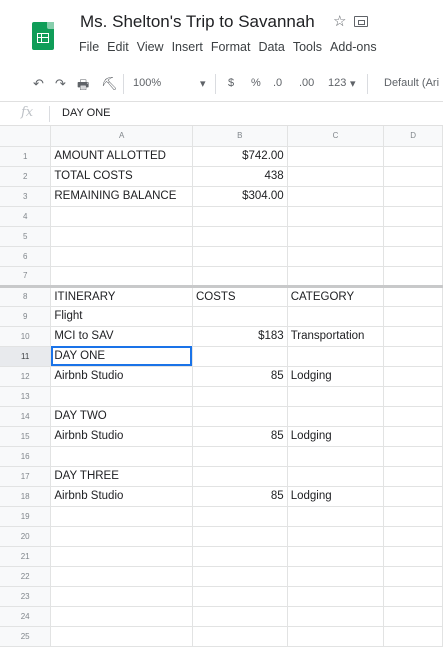 Image resolution: width=443 pixels, height=649 pixels. I want to click on currency-format-button: $, so click(231, 83).